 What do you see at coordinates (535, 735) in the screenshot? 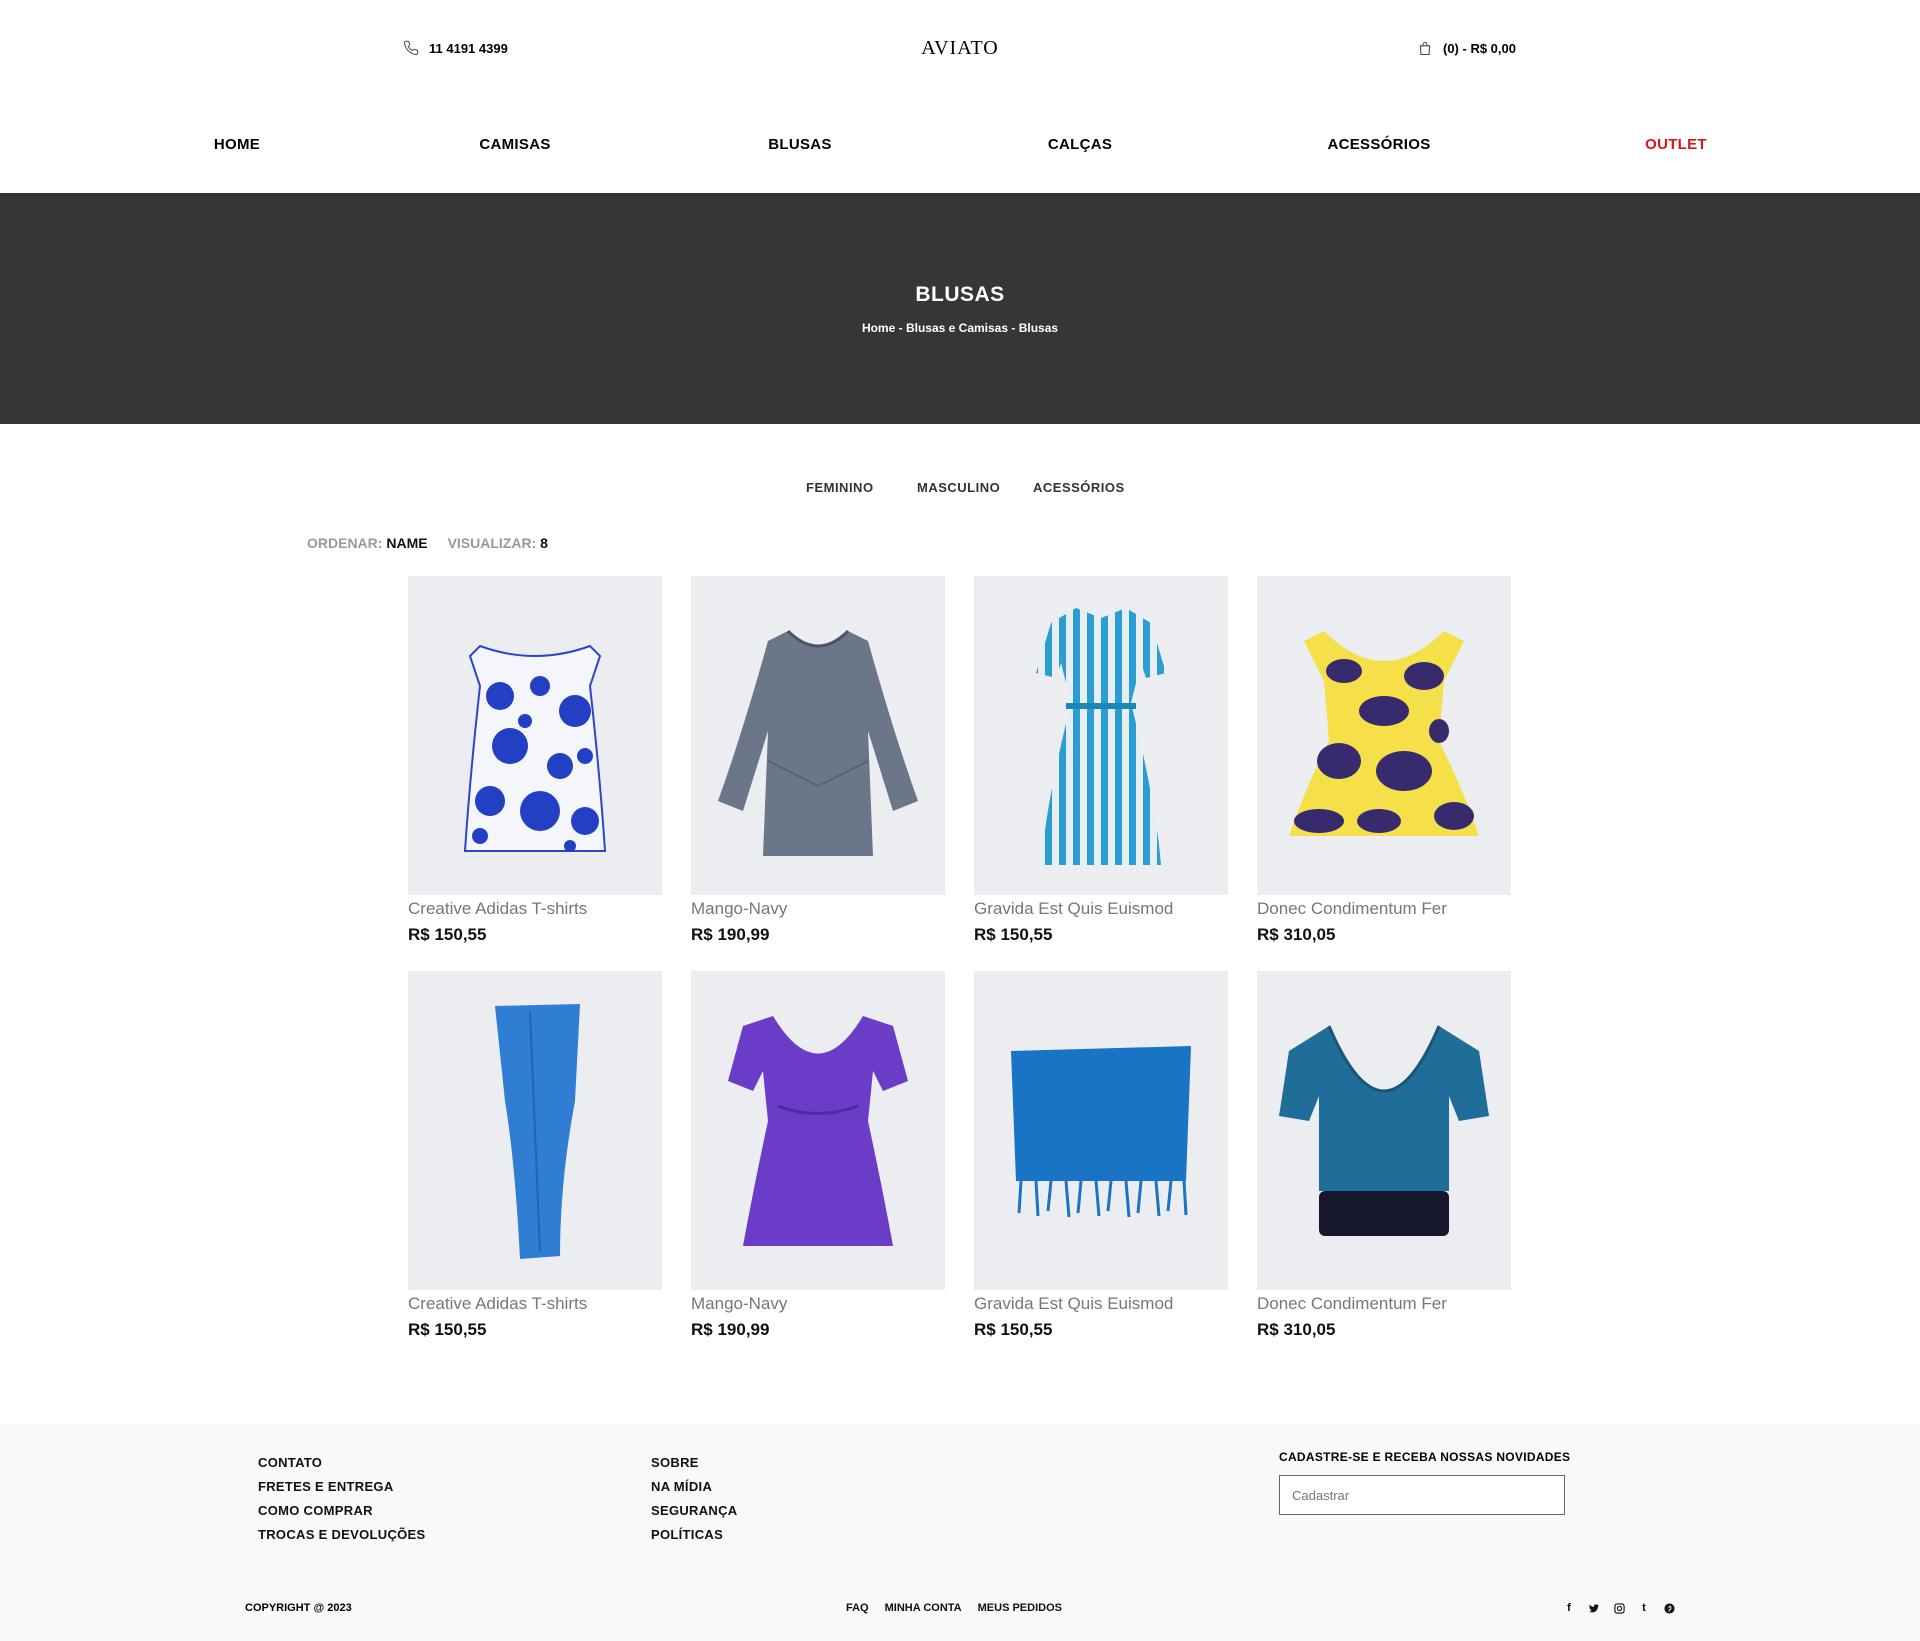
I see `product-image-floral-blue-top` at bounding box center [535, 735].